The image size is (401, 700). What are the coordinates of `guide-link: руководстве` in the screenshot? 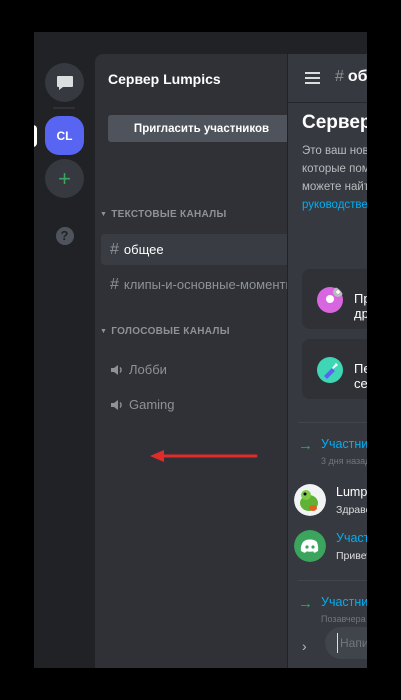 It's located at (334, 205).